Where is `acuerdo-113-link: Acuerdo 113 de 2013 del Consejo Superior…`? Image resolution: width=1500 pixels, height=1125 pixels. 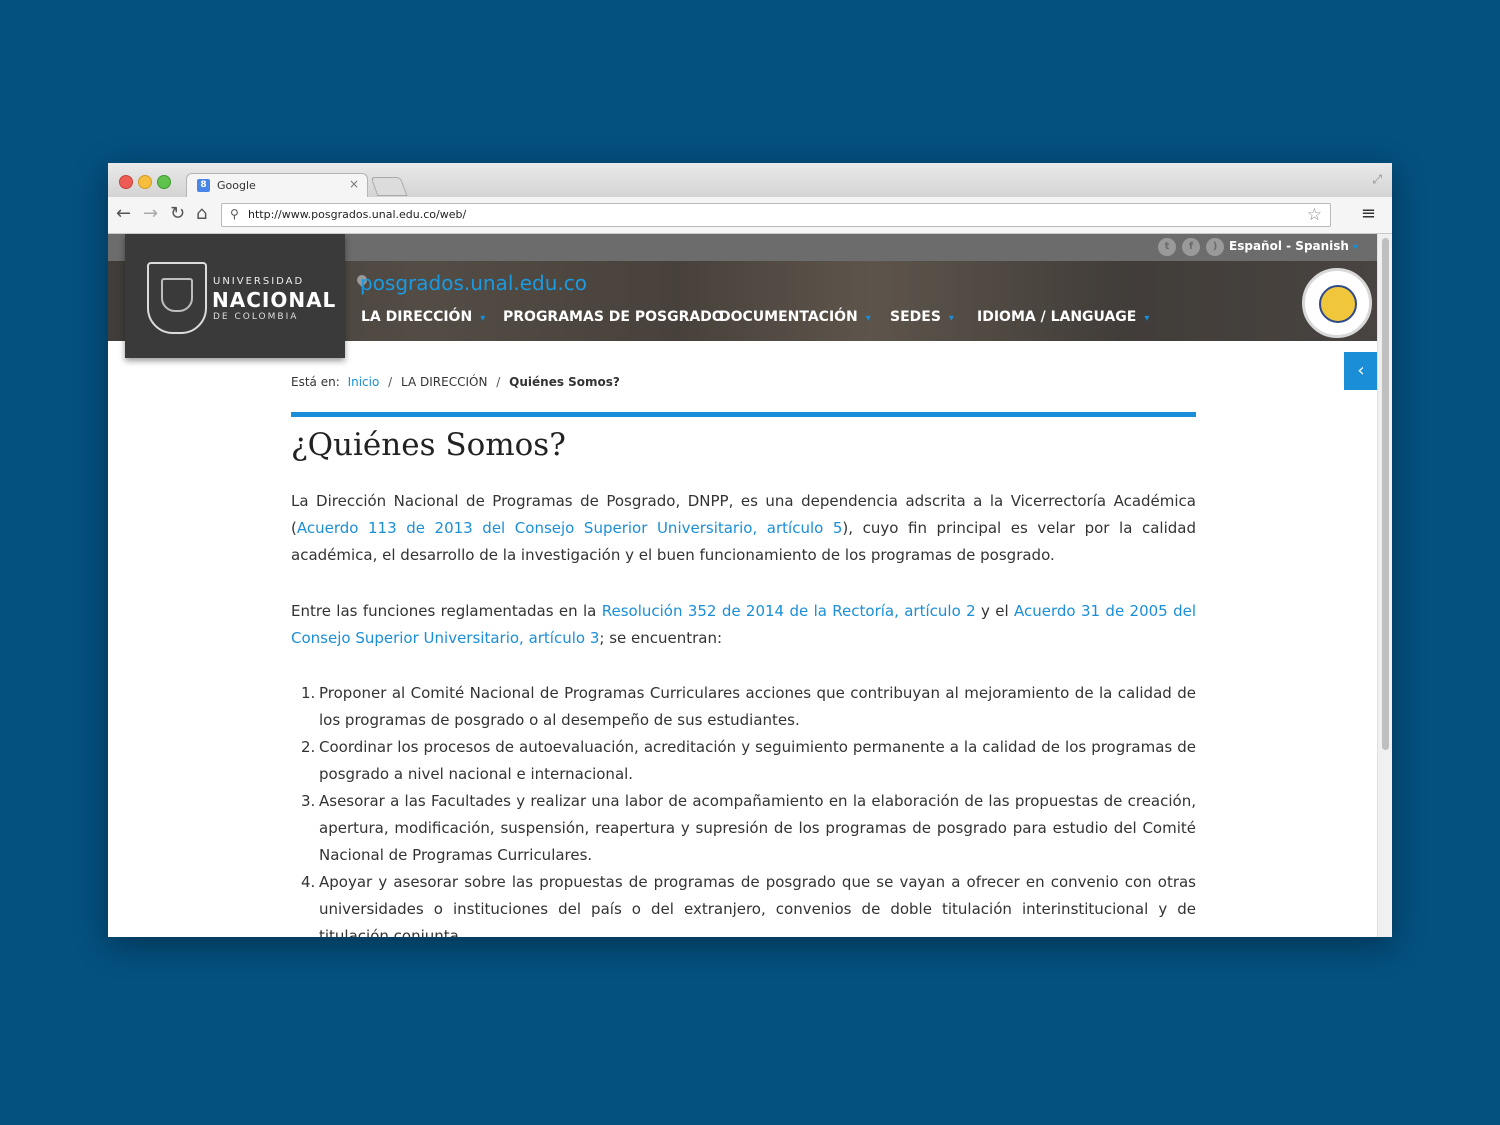
acuerdo-113-link: Acuerdo 113 de 2013 del Consejo Superior… is located at coordinates (570, 528).